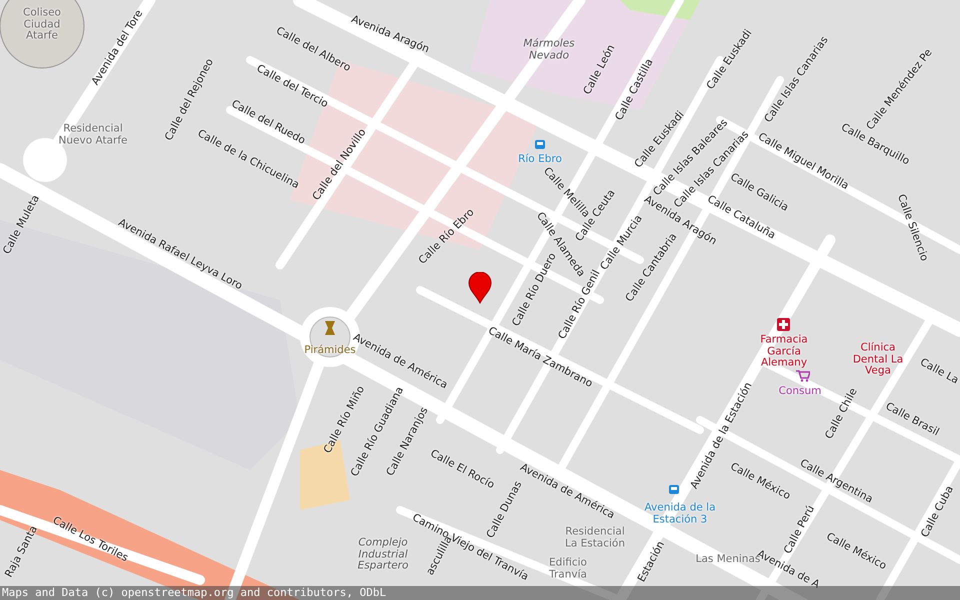  Describe the element at coordinates (680, 514) in the screenshot. I see `bus-stop-label: Avenida de la Estación 3` at that location.